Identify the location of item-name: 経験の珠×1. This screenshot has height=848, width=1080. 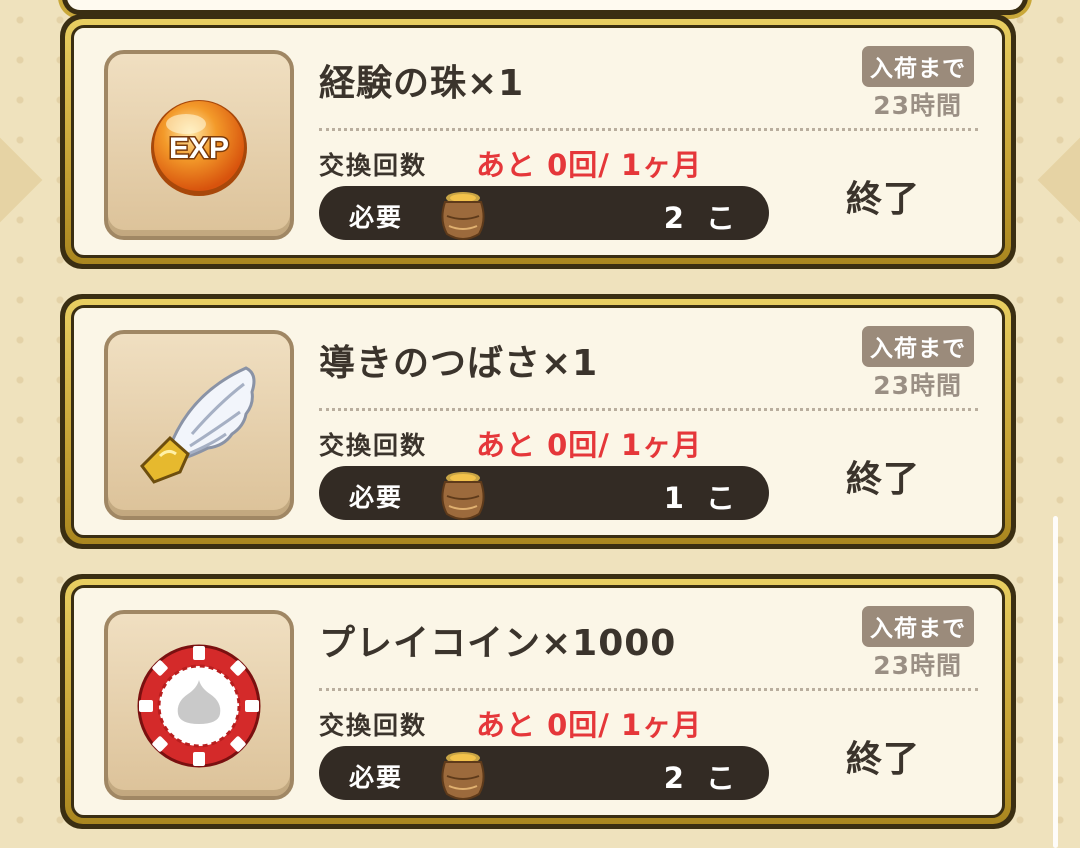
(422, 83).